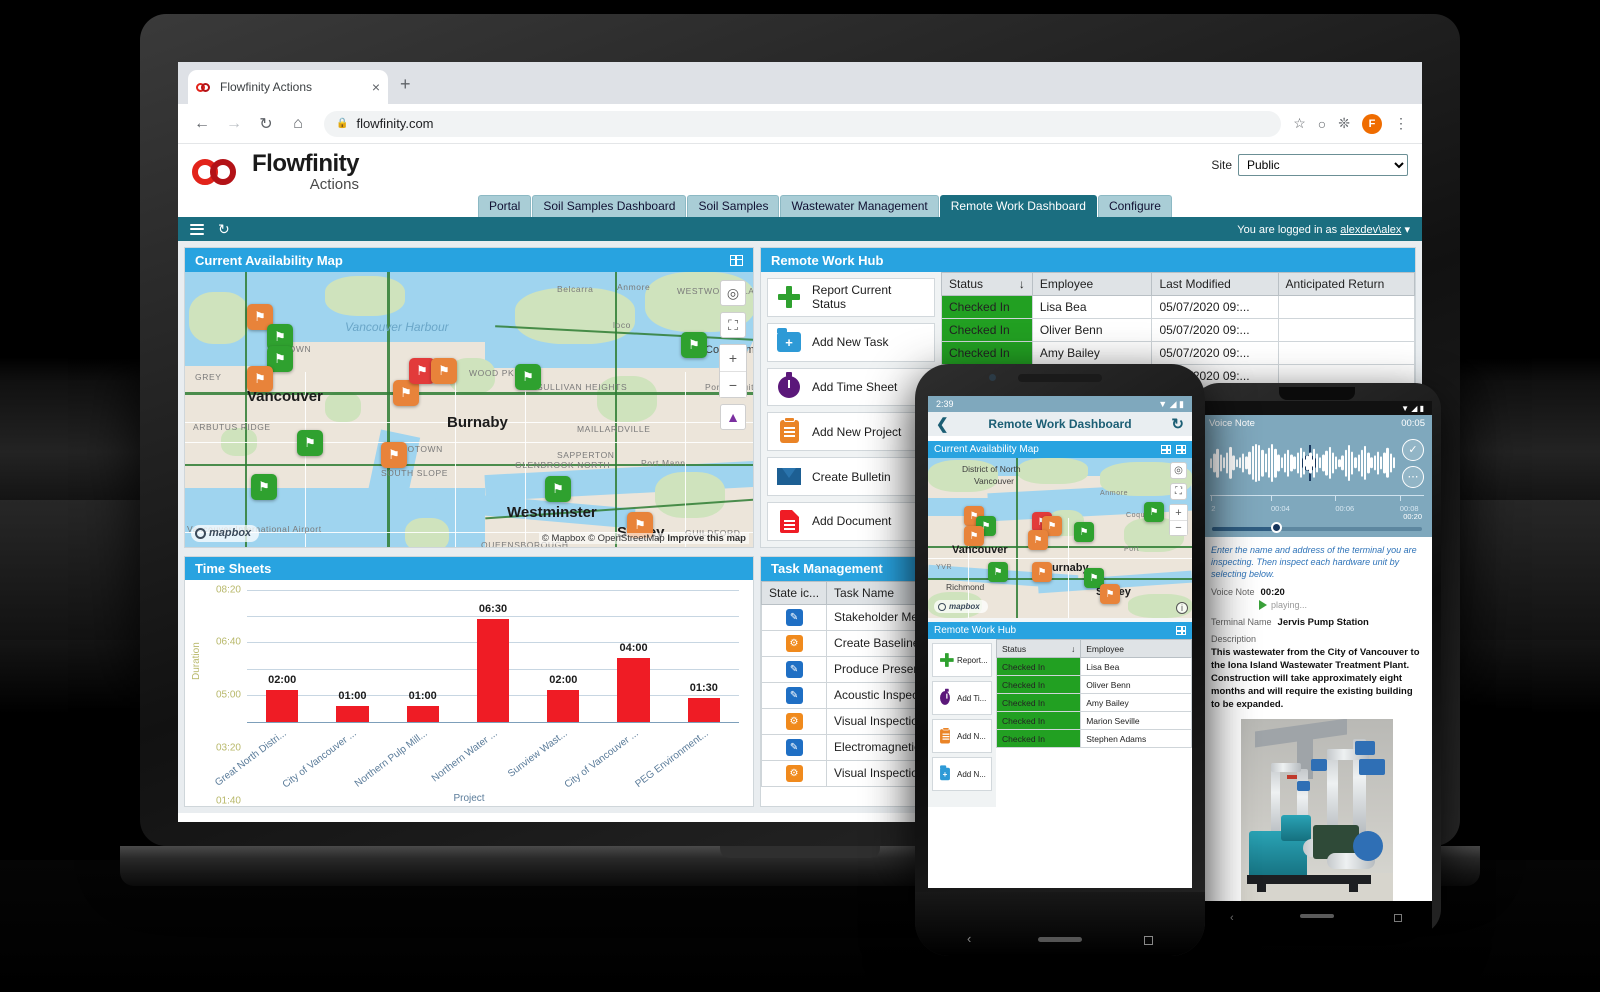  Describe the element at coordinates (1346, 284) in the screenshot. I see `column-header-anticipated-return: Anticipated Return` at that location.